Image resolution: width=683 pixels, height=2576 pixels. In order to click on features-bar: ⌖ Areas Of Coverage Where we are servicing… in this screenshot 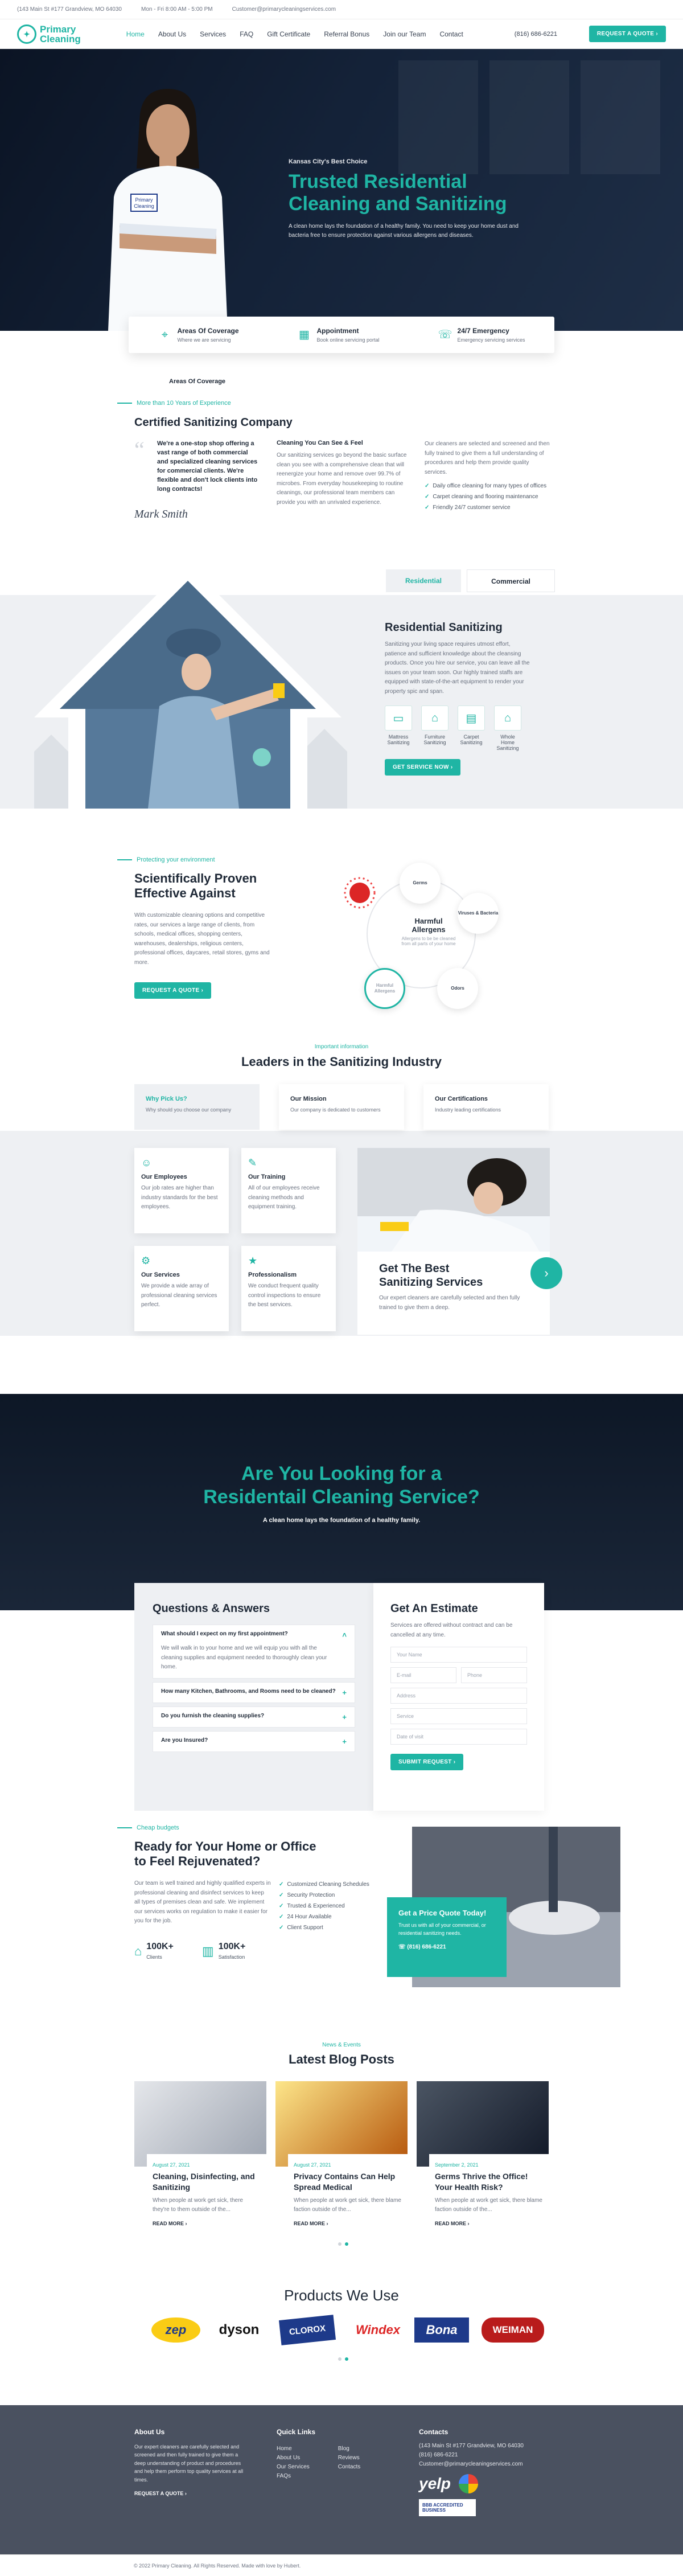, I will do `click(341, 335)`.